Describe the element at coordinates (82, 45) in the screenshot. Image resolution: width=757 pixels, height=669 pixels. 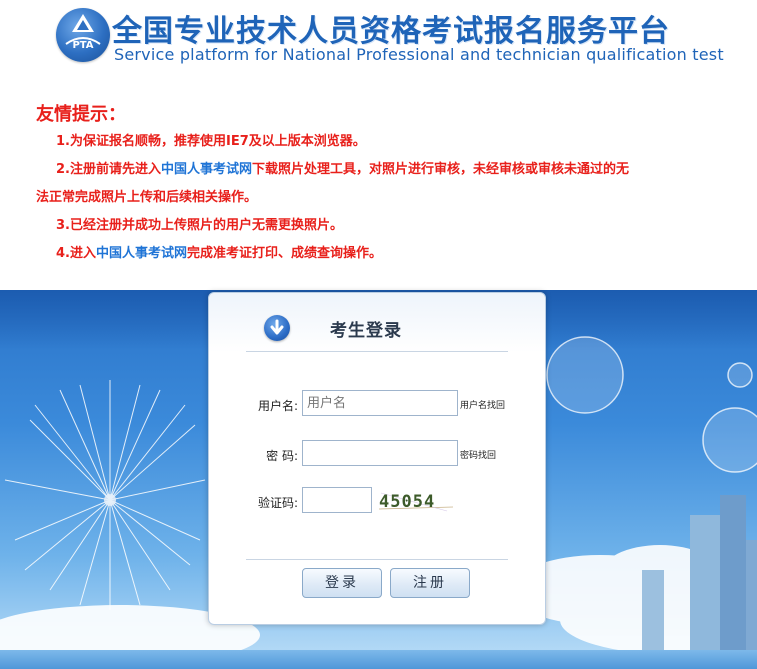
I see `svg-text: PTA` at that location.